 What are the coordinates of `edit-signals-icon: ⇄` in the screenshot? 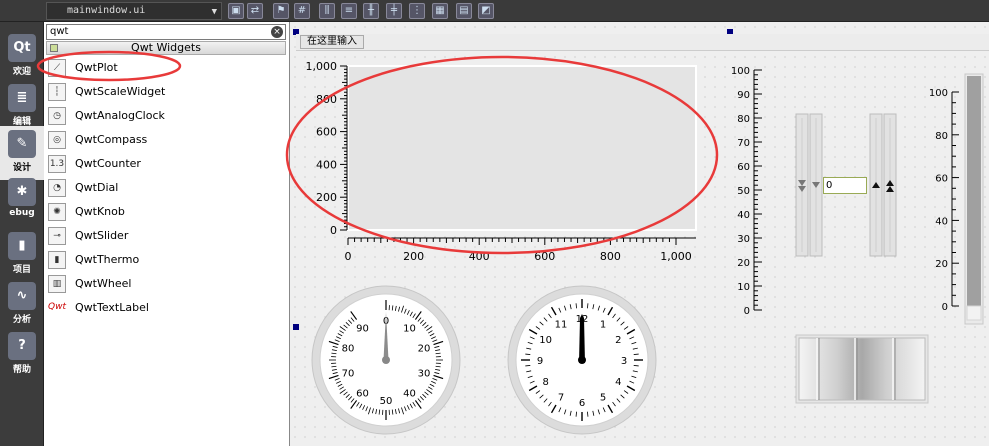 It's located at (255, 11).